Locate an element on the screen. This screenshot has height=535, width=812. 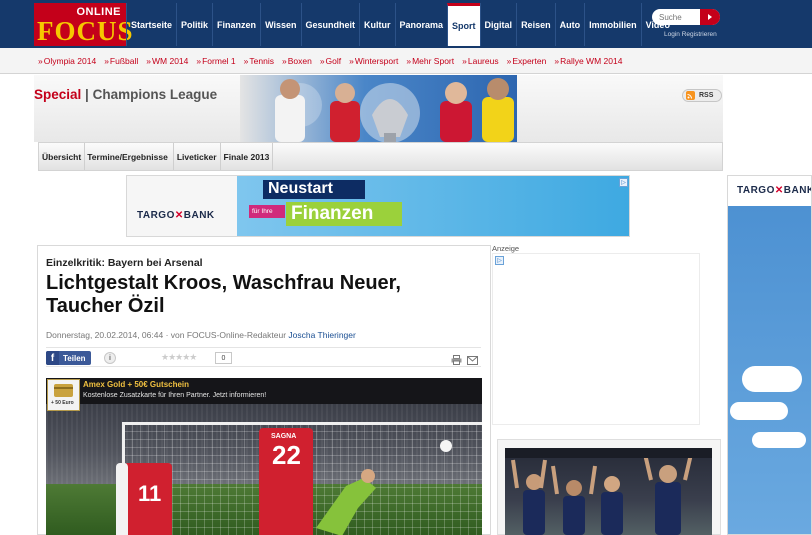
atletico-players-illustration is located at coordinates (608, 491).